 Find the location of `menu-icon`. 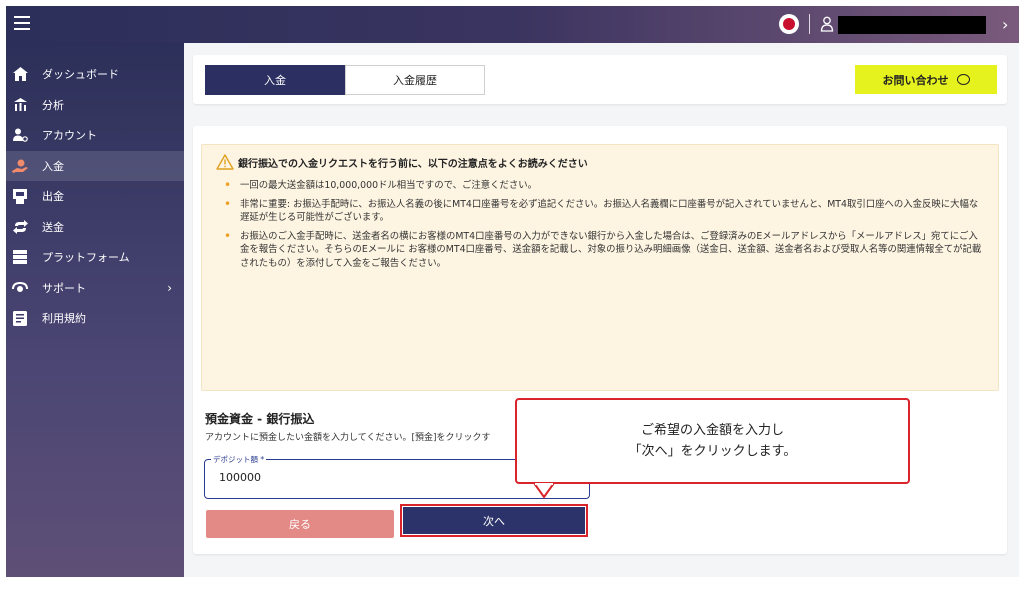

menu-icon is located at coordinates (22, 24).